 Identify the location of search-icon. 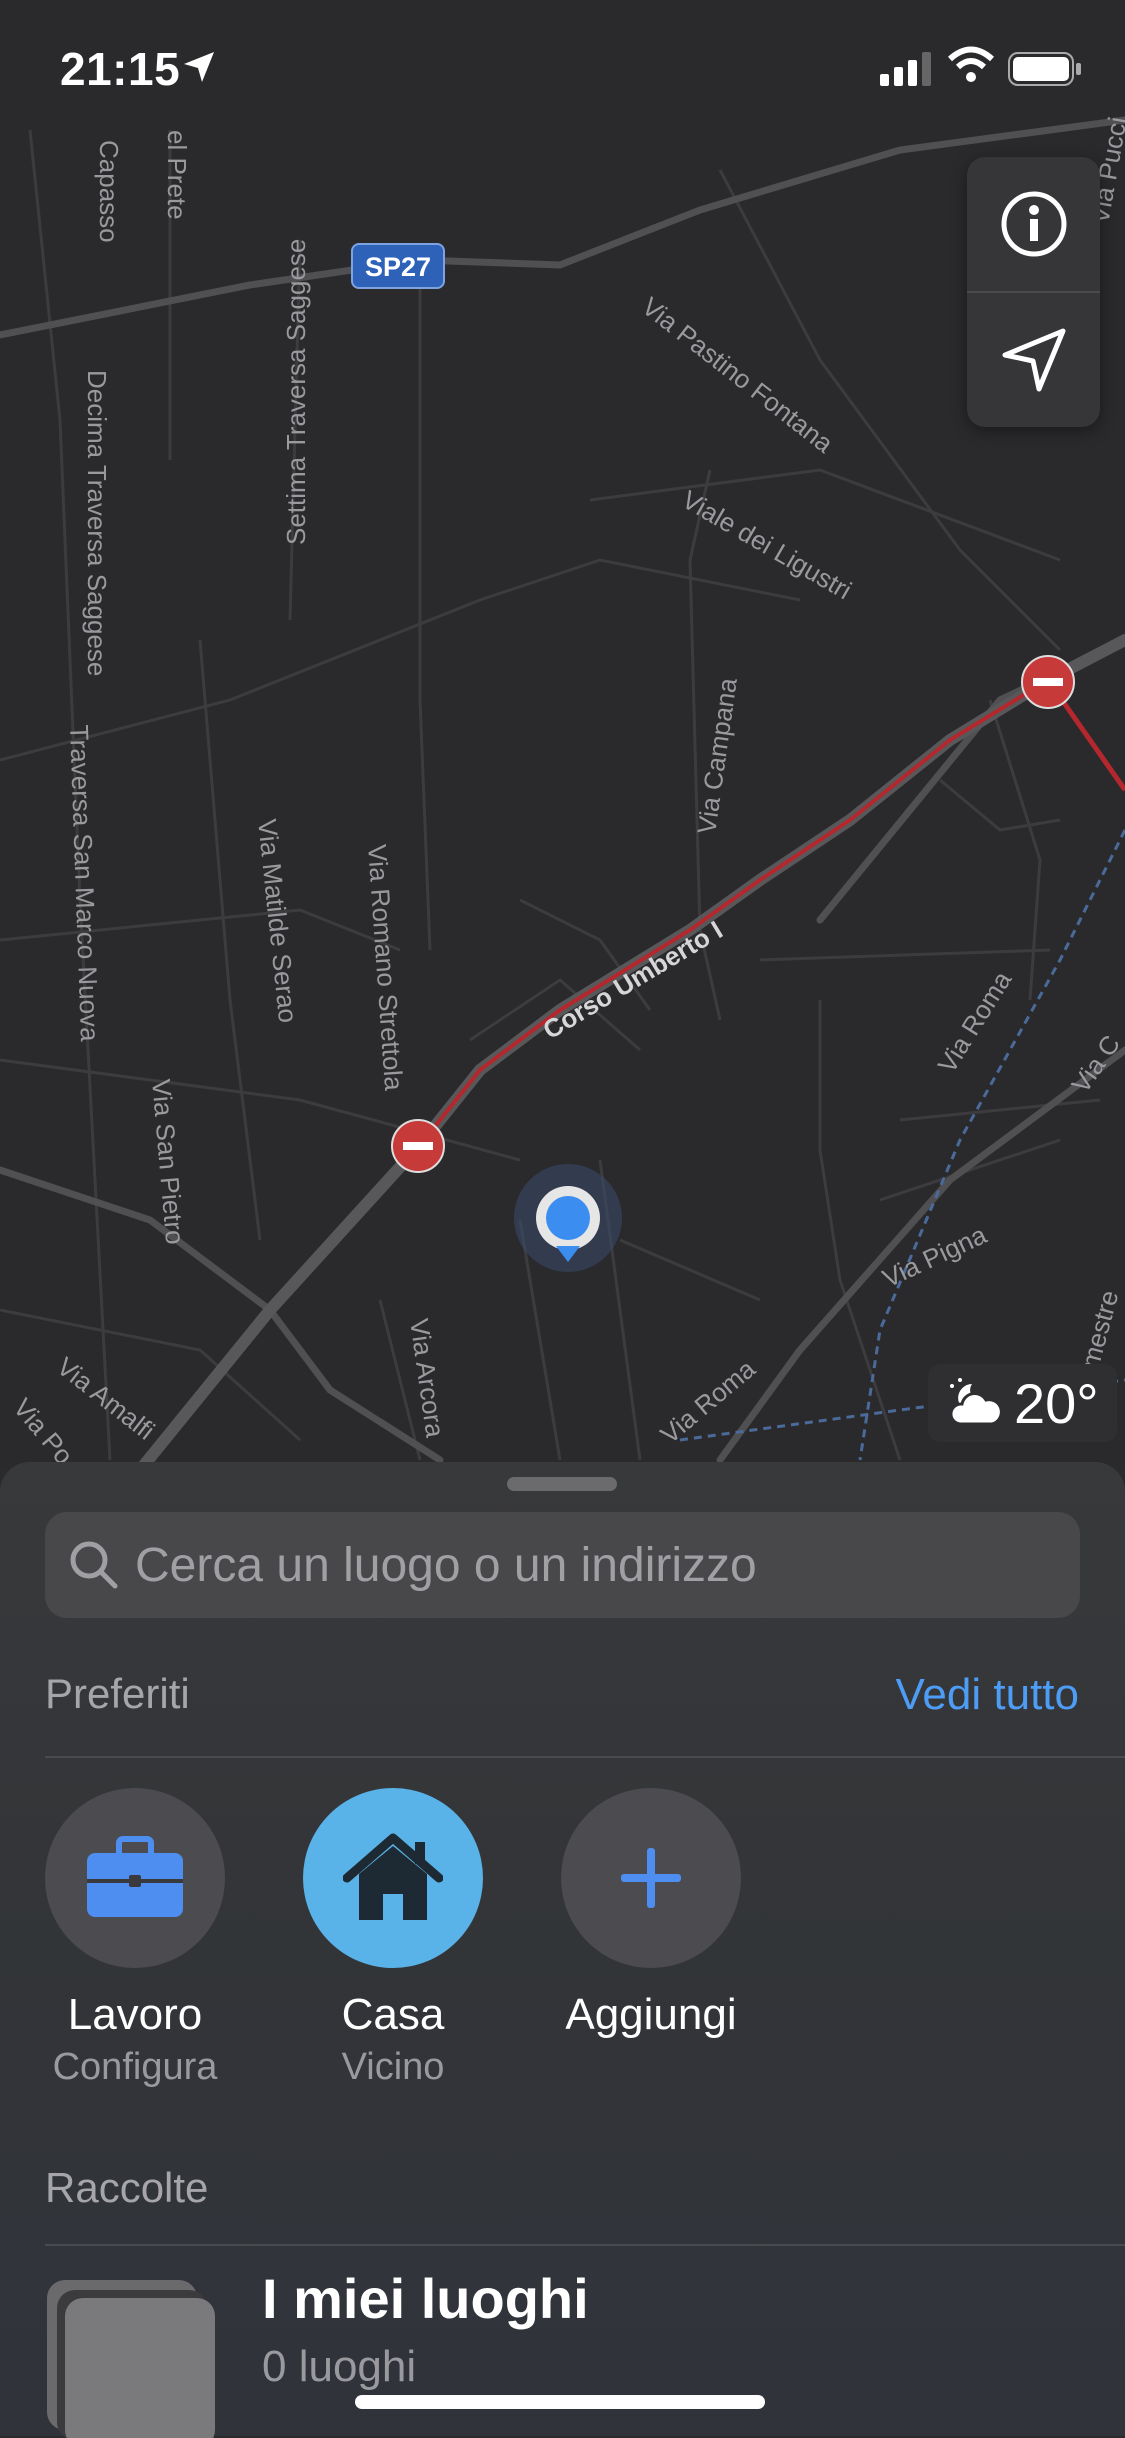
(94, 1565).